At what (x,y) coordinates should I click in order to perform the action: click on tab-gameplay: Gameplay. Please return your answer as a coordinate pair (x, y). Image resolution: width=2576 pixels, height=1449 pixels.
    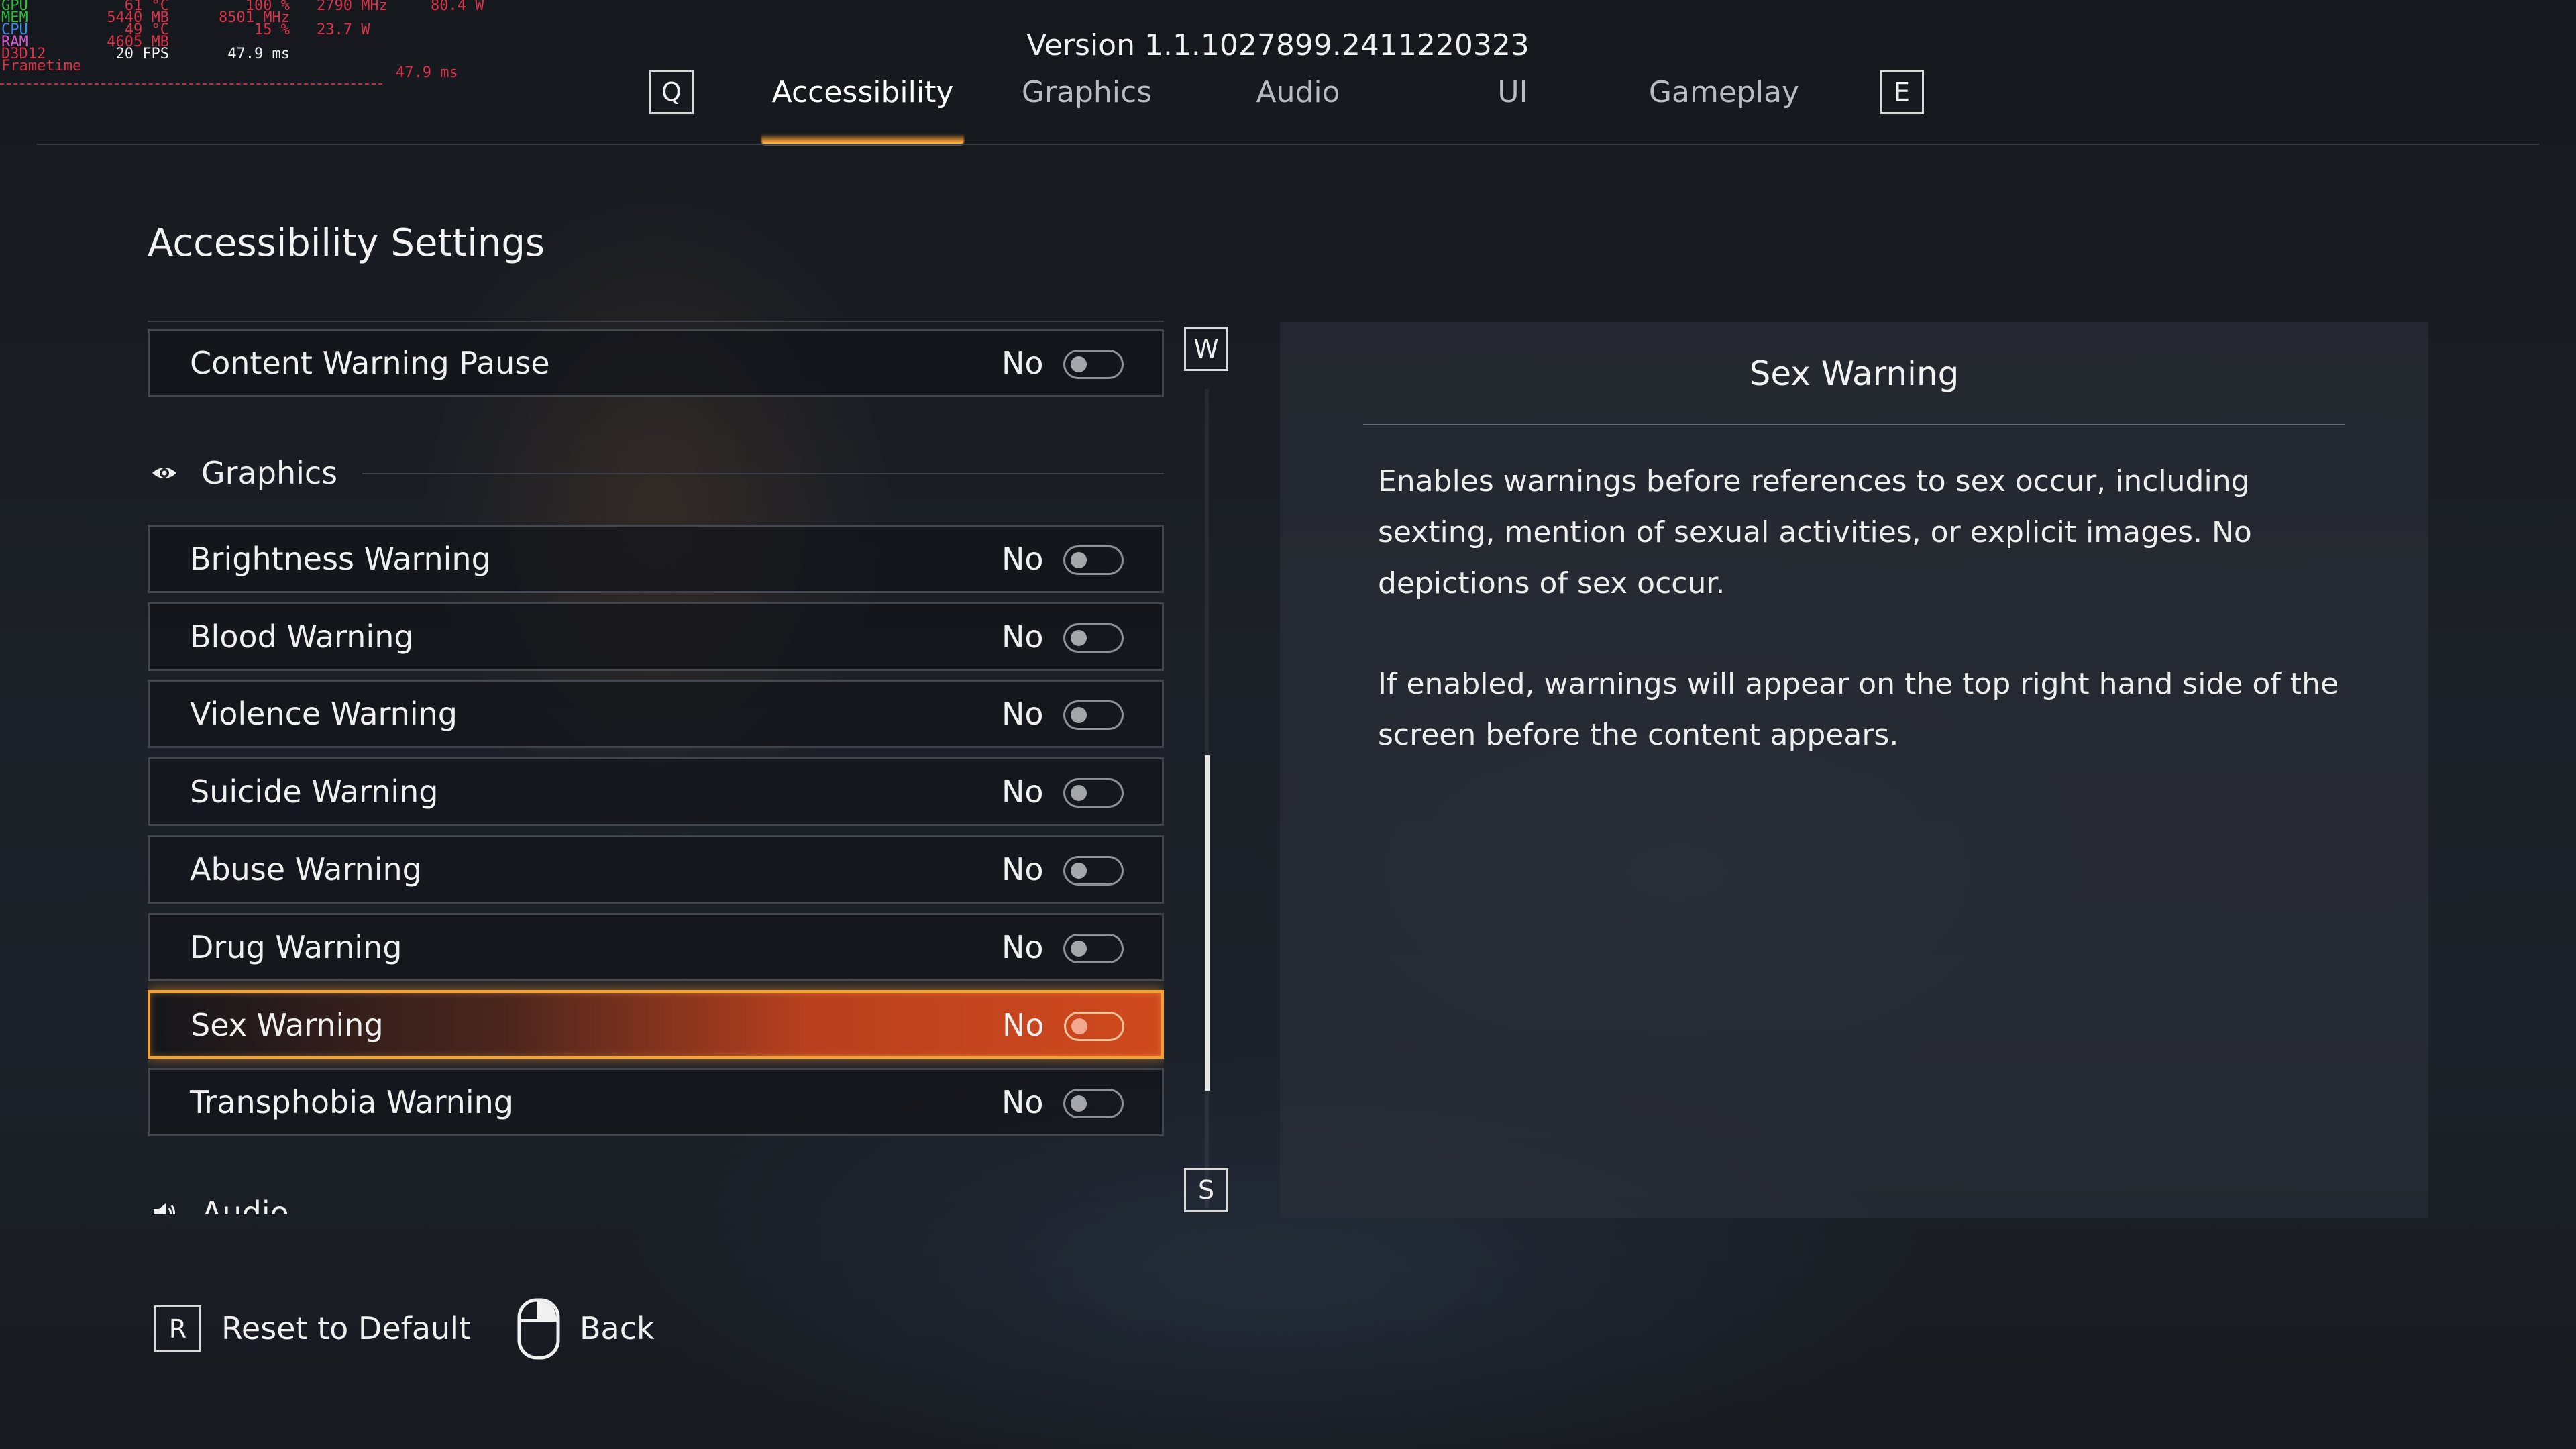
    Looking at the image, I should click on (1724, 95).